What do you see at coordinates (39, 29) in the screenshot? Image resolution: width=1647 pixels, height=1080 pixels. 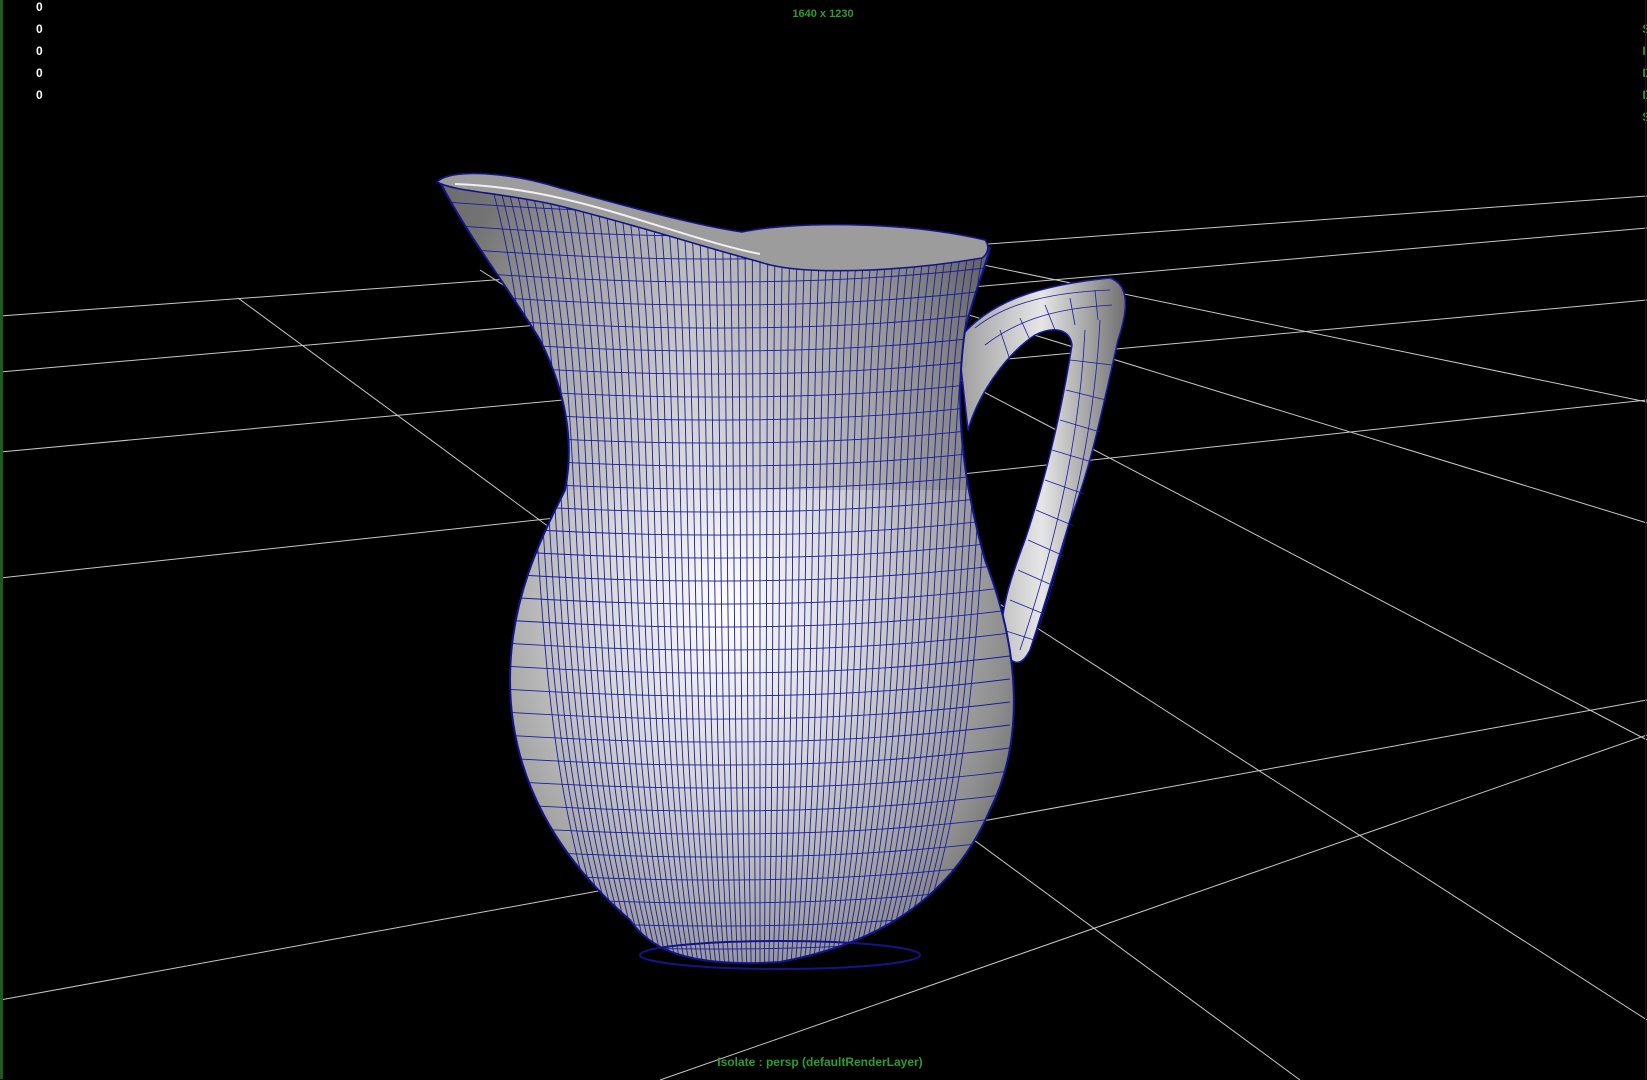 I see `hud-count-edges: 0` at bounding box center [39, 29].